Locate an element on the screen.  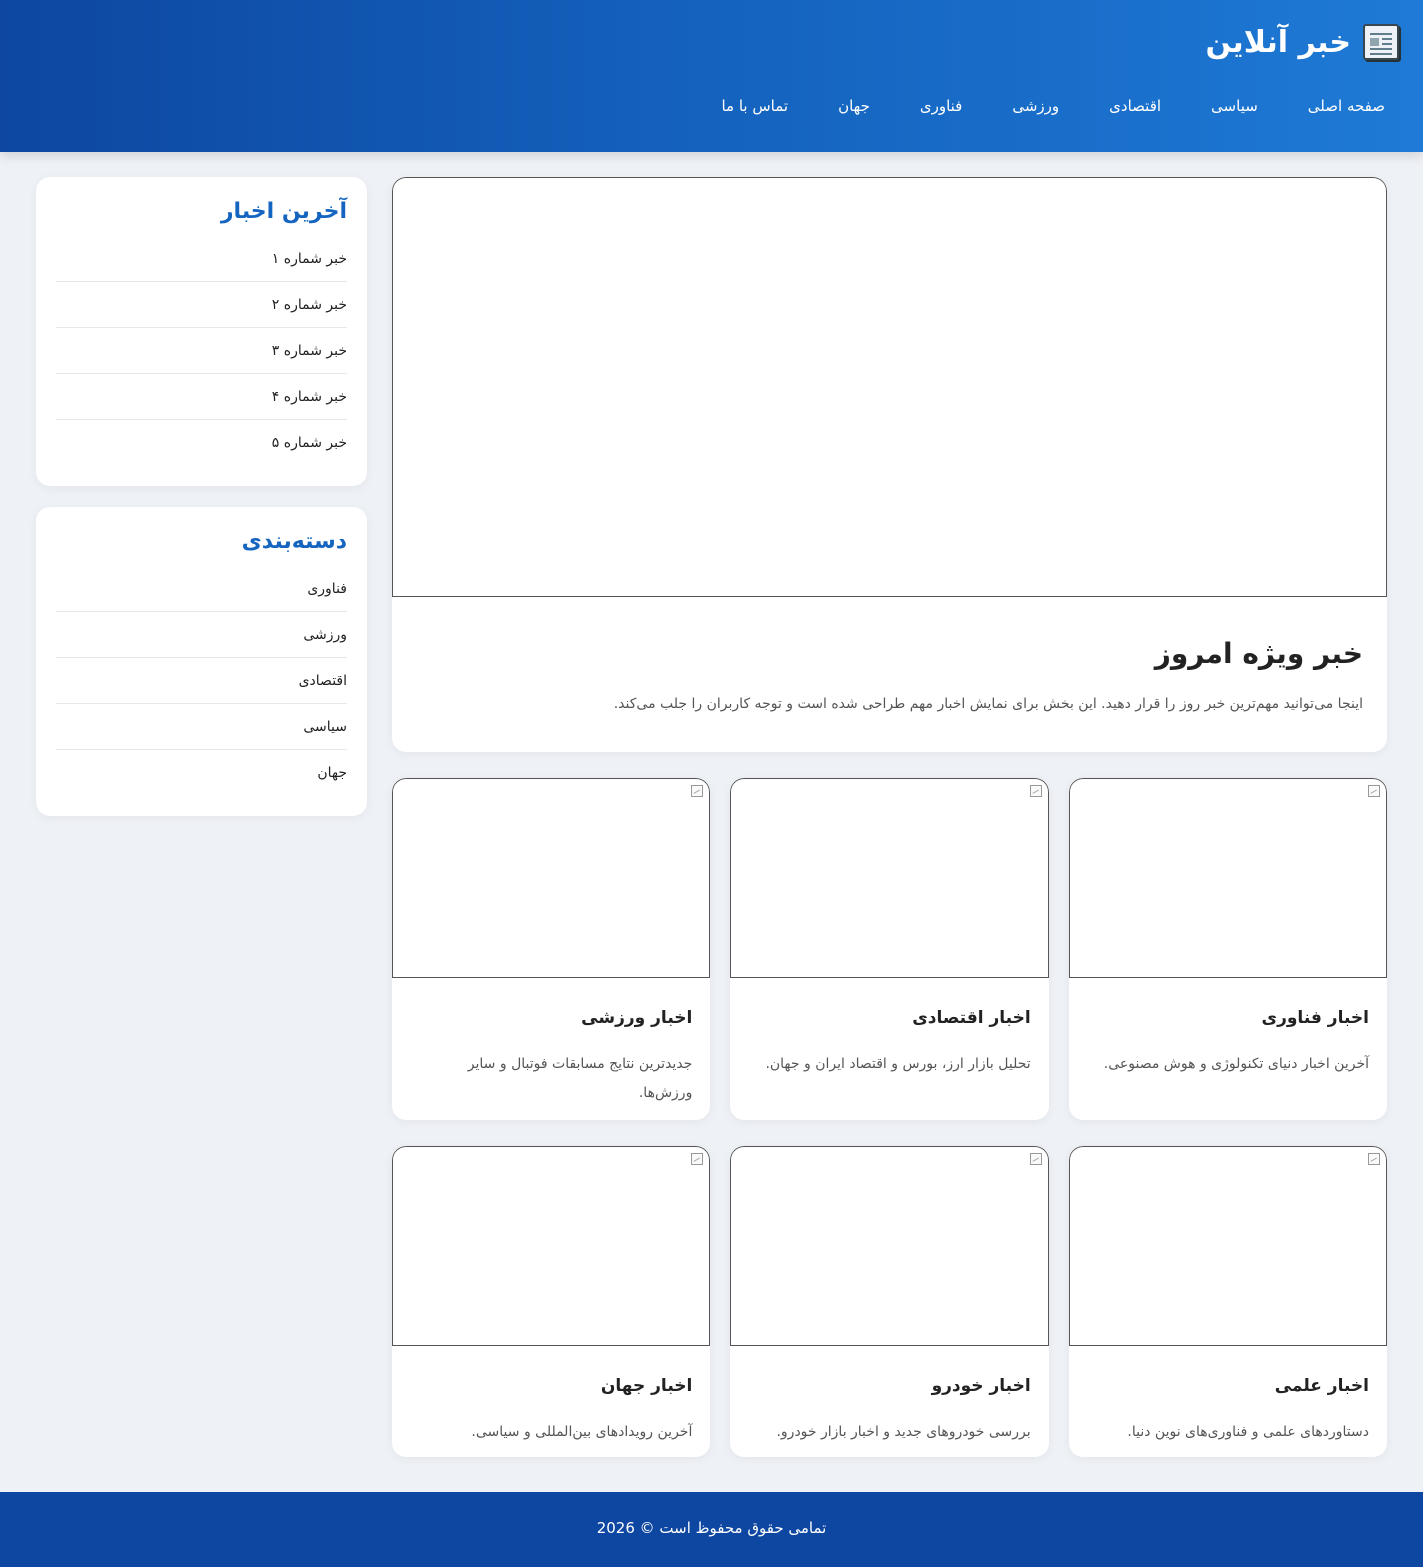
card-title: اخبار خودرو is located at coordinates (981, 1386).